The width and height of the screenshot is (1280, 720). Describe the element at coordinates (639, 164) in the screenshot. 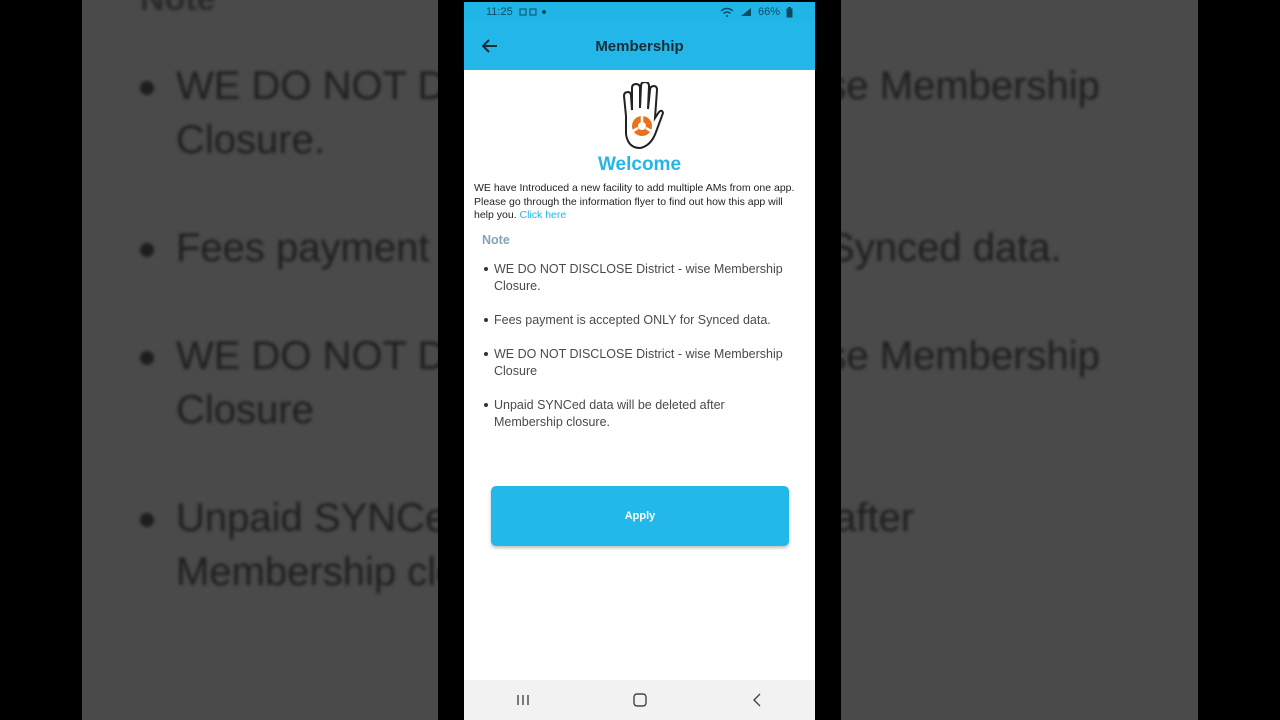

I see `welcome-heading: Welcome` at that location.